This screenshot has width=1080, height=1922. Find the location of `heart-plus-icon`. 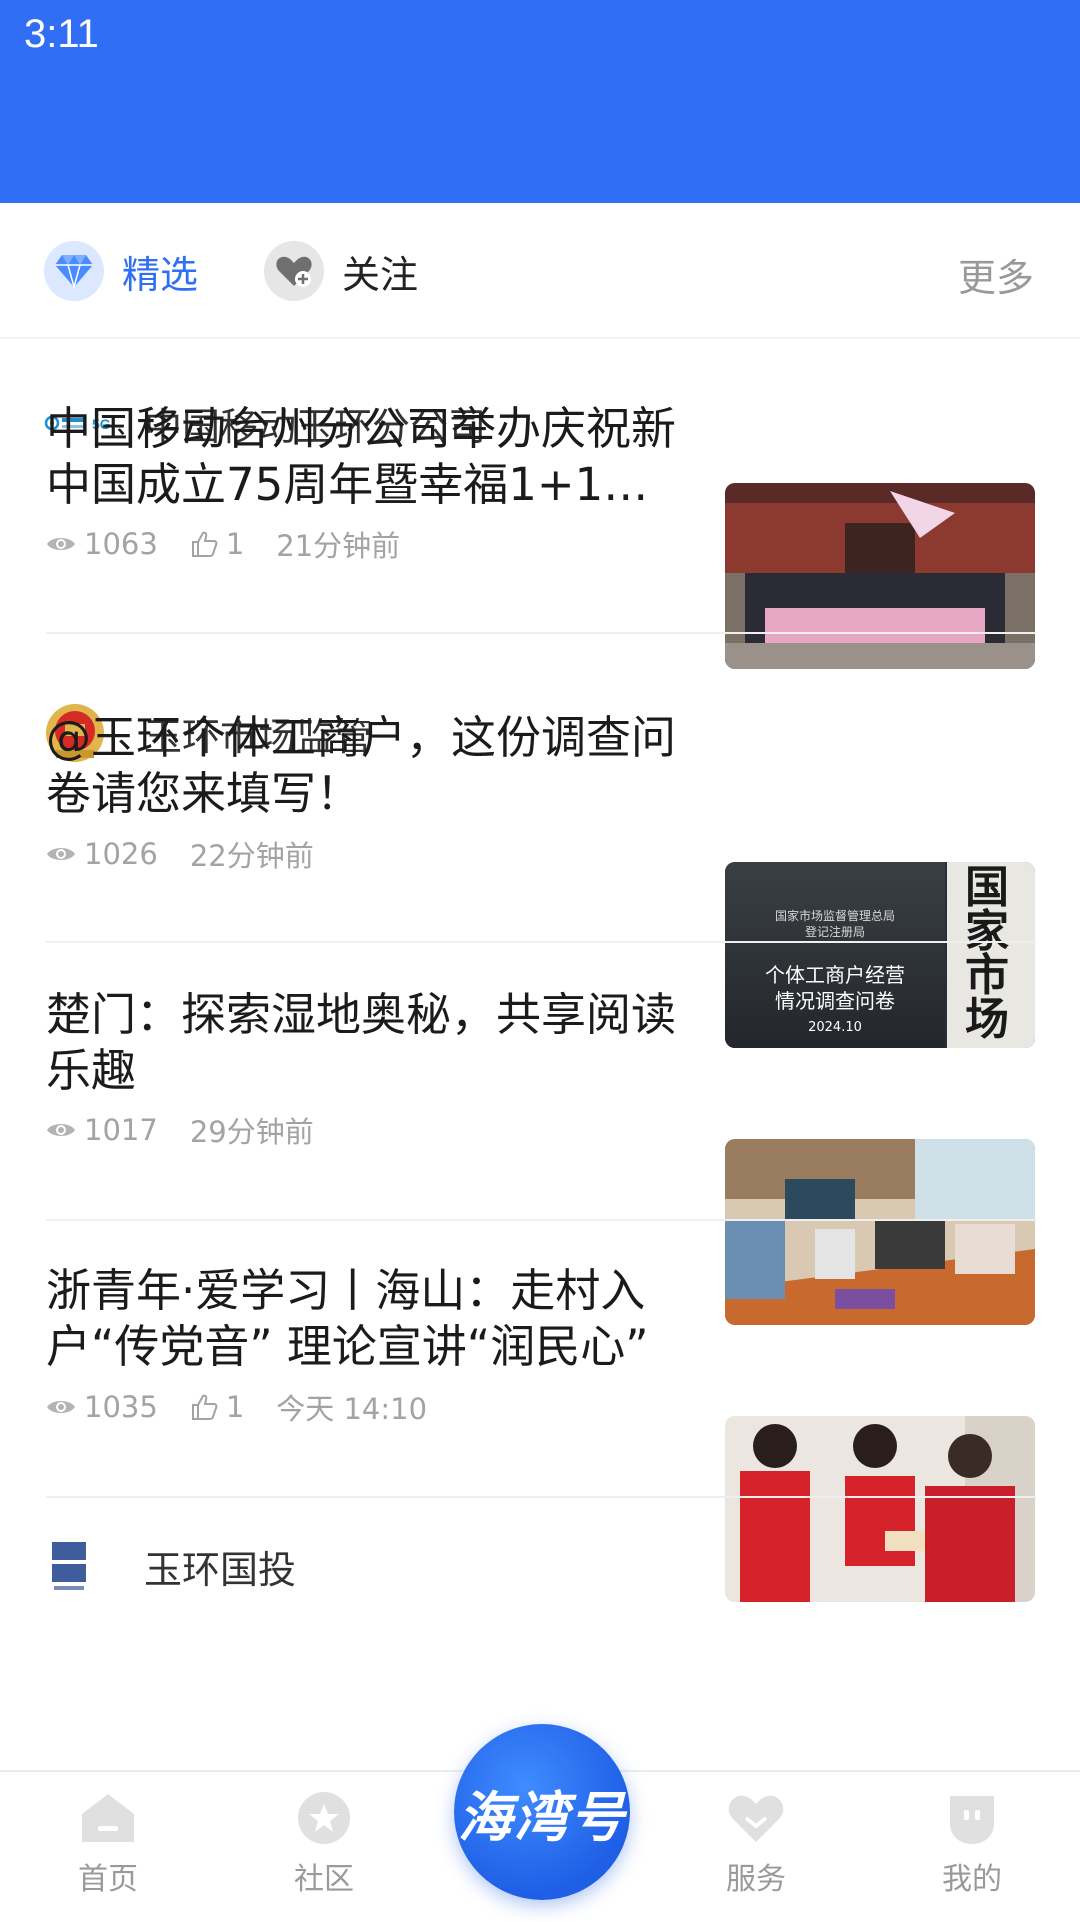

heart-plus-icon is located at coordinates (294, 271).